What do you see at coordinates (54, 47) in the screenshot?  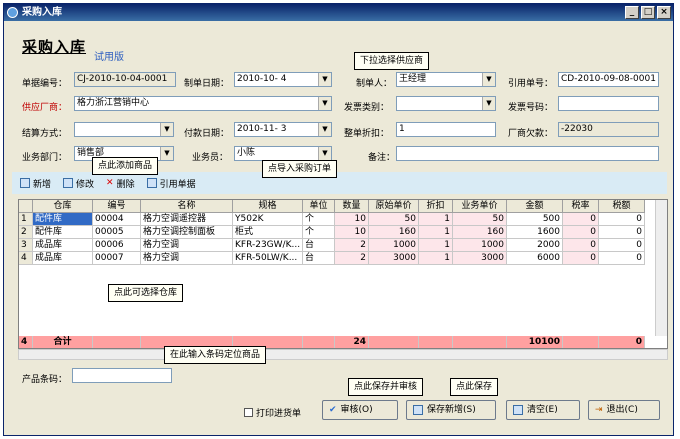 I see `page-title: 采购入库` at bounding box center [54, 47].